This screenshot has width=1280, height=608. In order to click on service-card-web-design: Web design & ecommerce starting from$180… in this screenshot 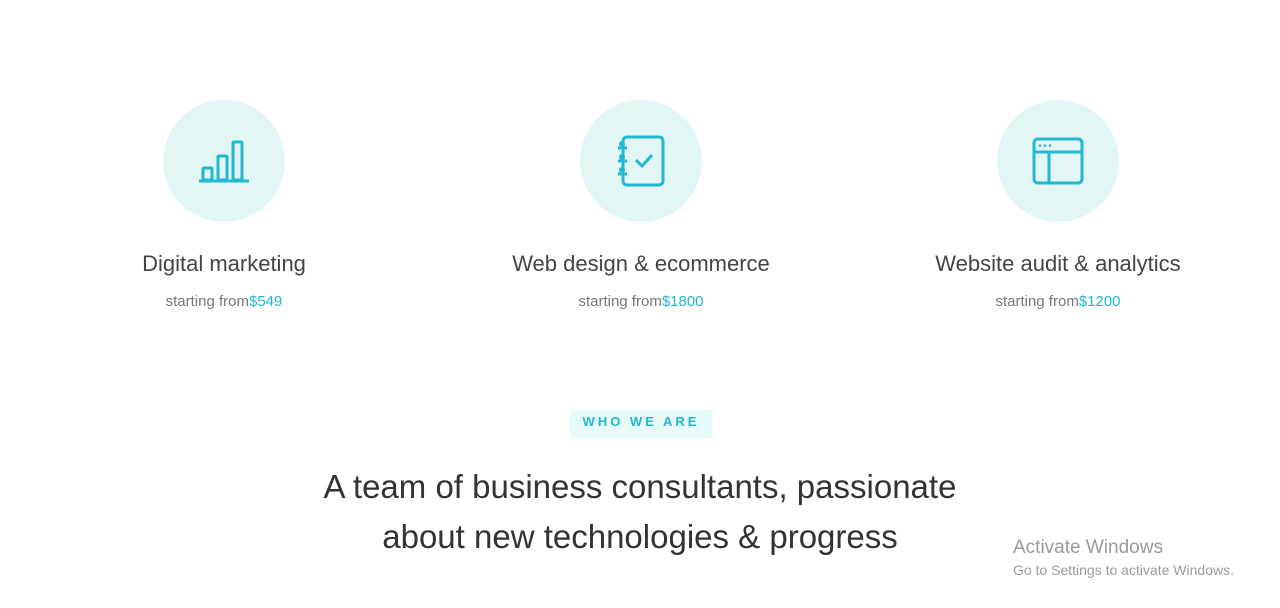, I will do `click(641, 206)`.